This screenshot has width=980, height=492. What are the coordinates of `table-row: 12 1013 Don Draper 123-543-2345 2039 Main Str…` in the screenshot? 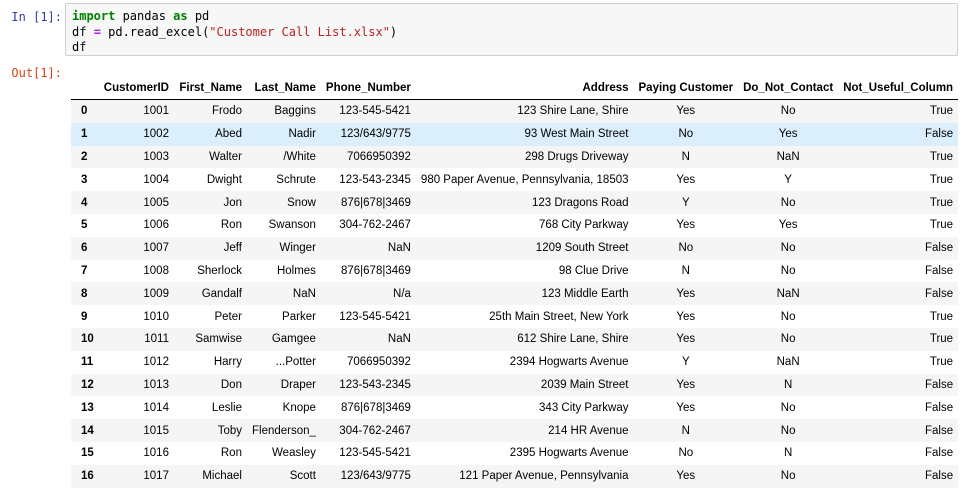 It's located at (515, 385).